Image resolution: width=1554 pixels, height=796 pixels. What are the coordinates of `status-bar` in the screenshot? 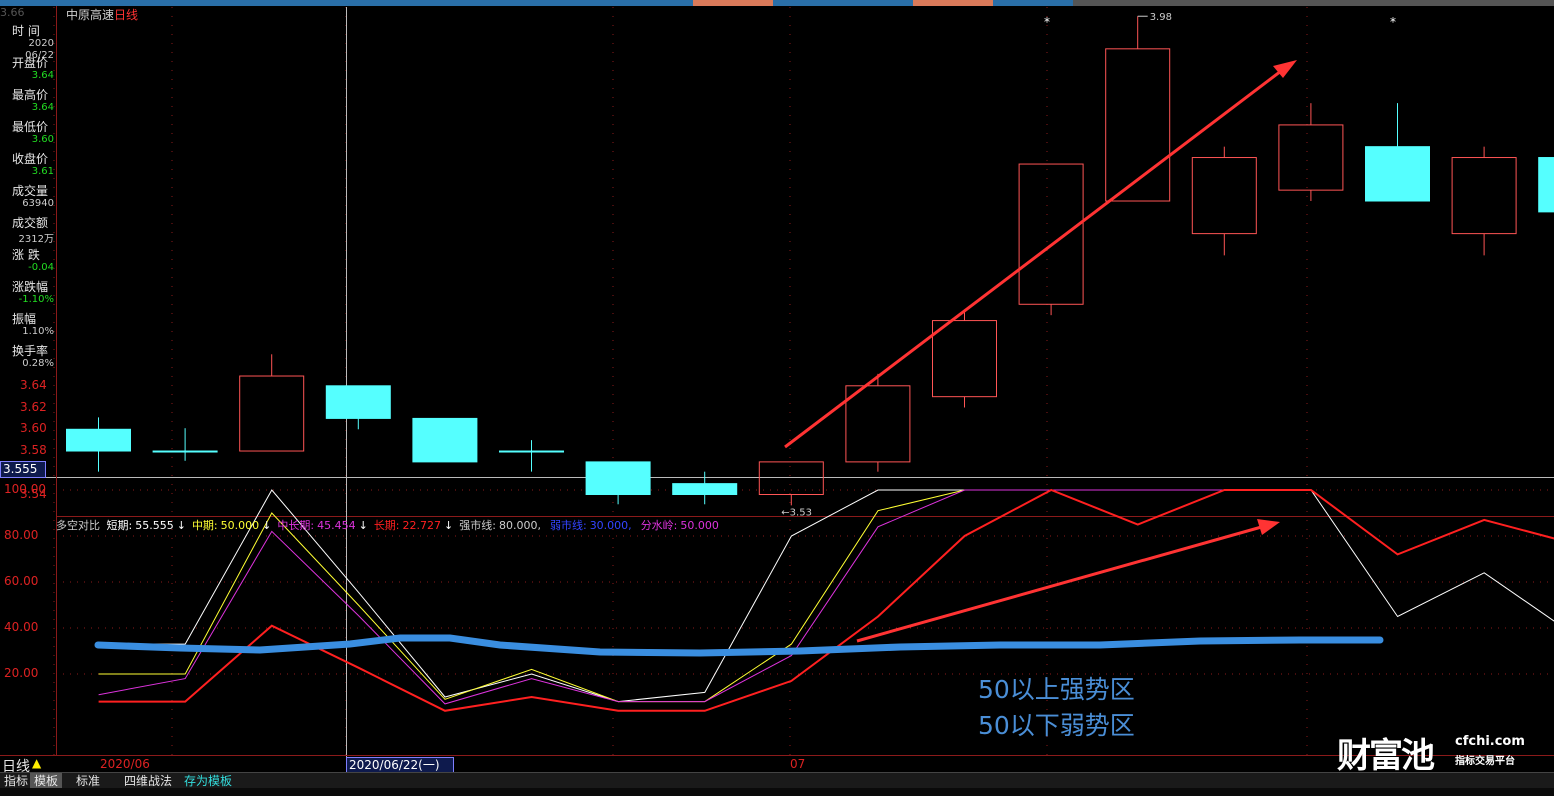 It's located at (777, 792).